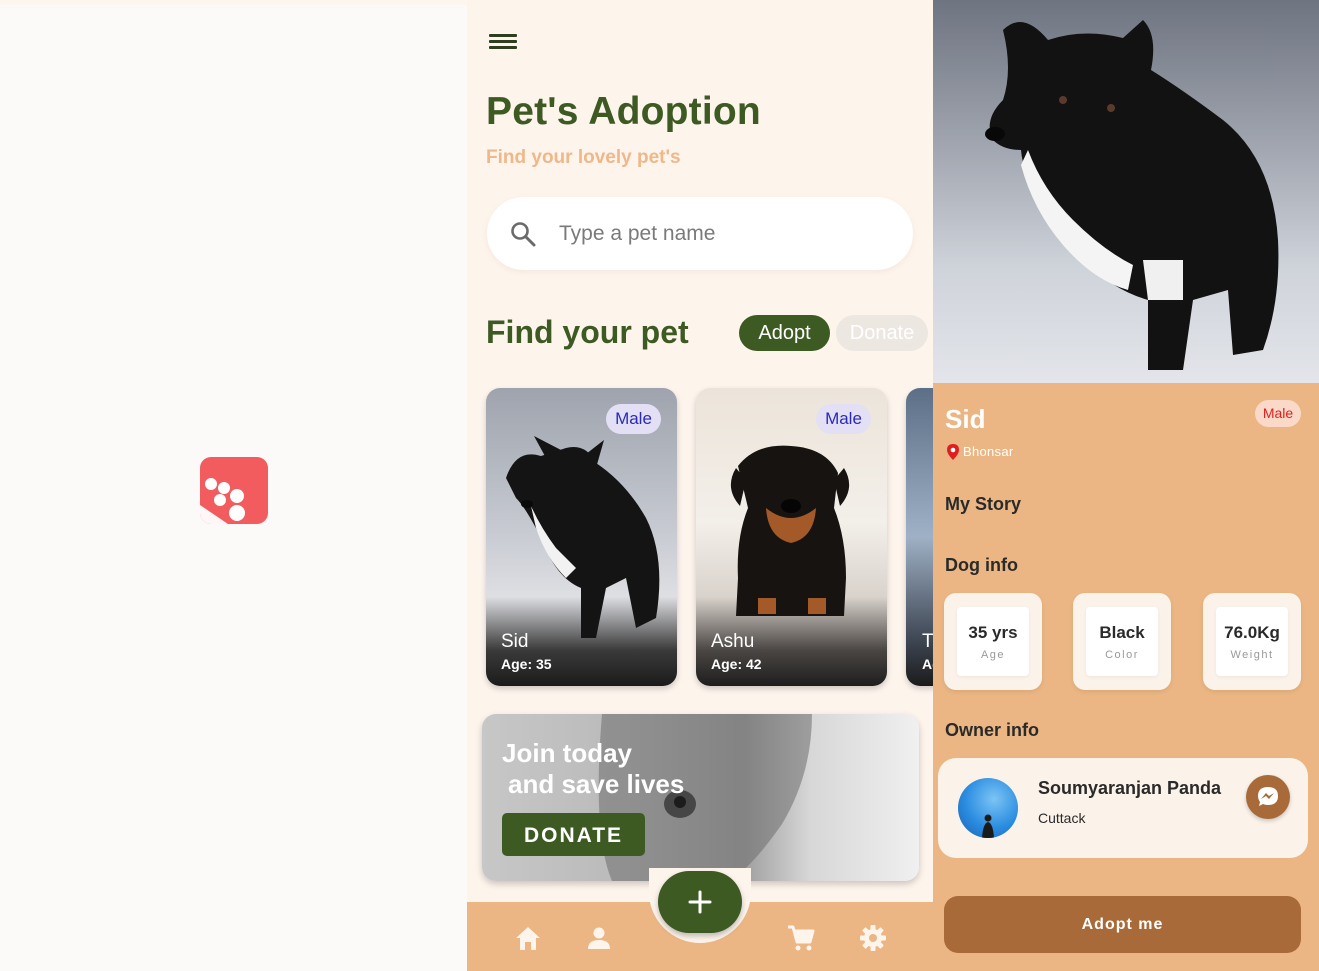 This screenshot has height=971, width=1319. Describe the element at coordinates (1122, 924) in the screenshot. I see `adopt-me-button: Adopt me` at that location.